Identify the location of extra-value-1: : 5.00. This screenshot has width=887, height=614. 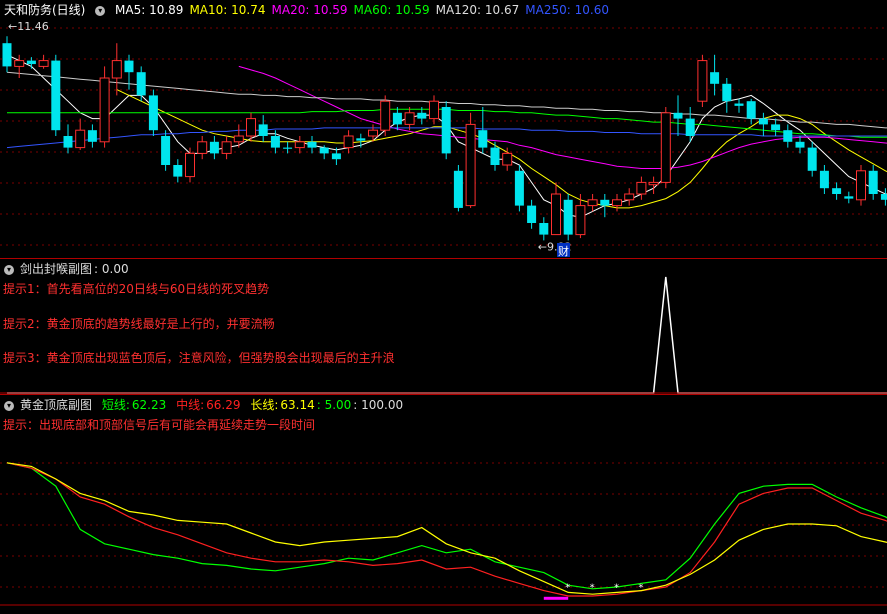
(334, 405).